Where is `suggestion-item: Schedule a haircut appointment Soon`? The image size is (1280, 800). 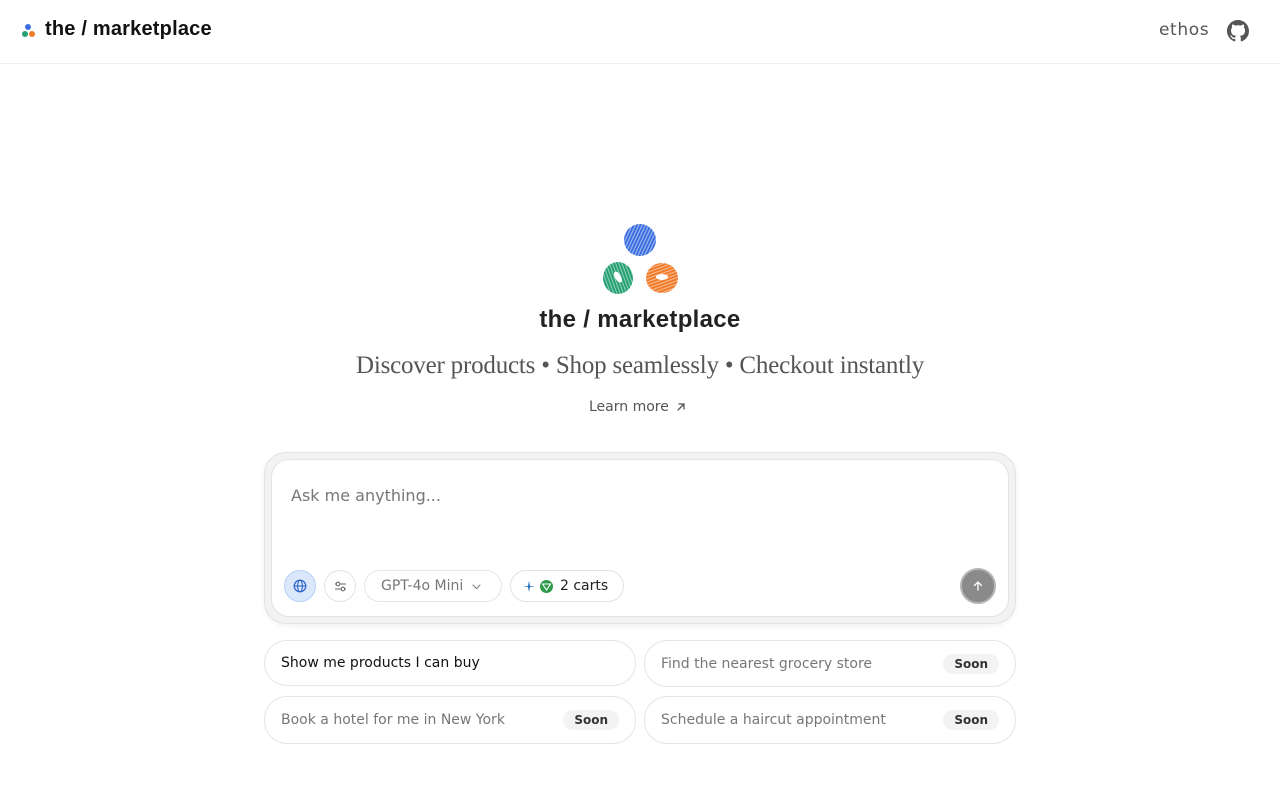 suggestion-item: Schedule a haircut appointment Soon is located at coordinates (830, 720).